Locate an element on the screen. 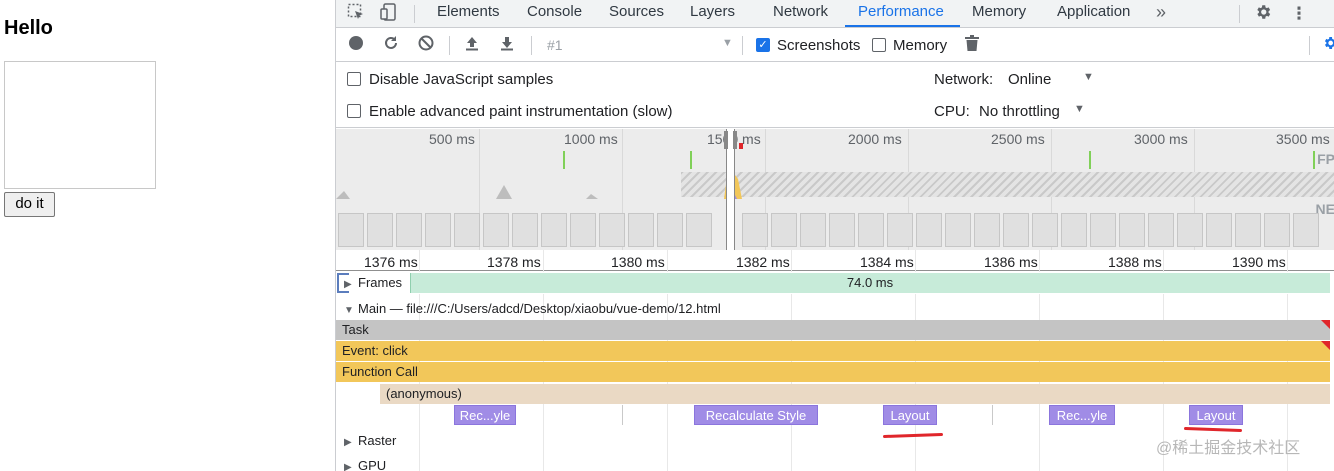 This screenshot has width=1334, height=471. kebab-menu-icon: ⋮ is located at coordinates (1299, 14).